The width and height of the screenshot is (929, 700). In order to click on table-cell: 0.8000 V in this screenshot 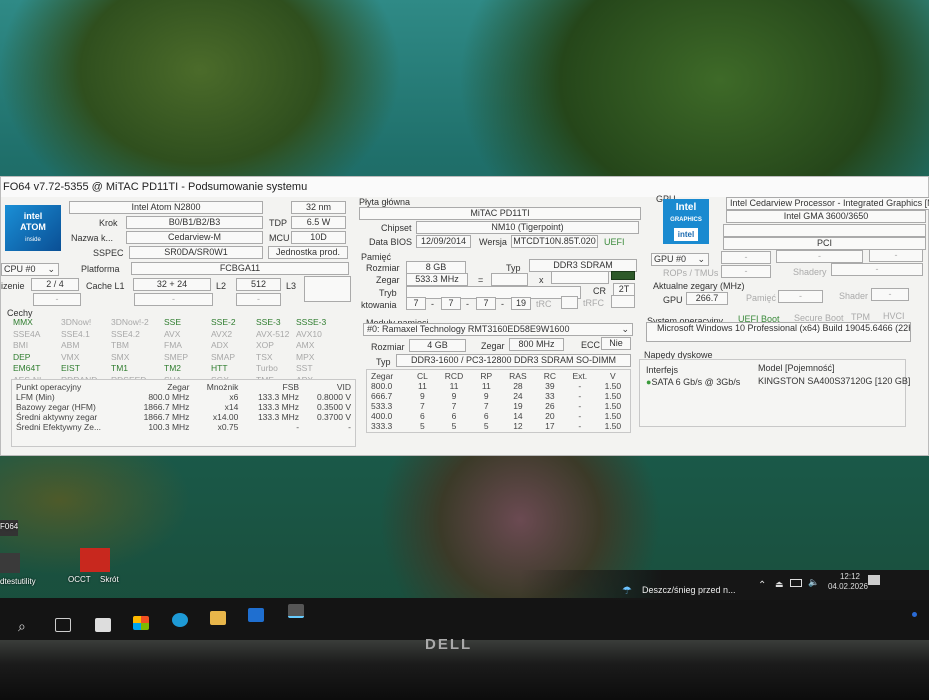, I will do `click(333, 397)`.